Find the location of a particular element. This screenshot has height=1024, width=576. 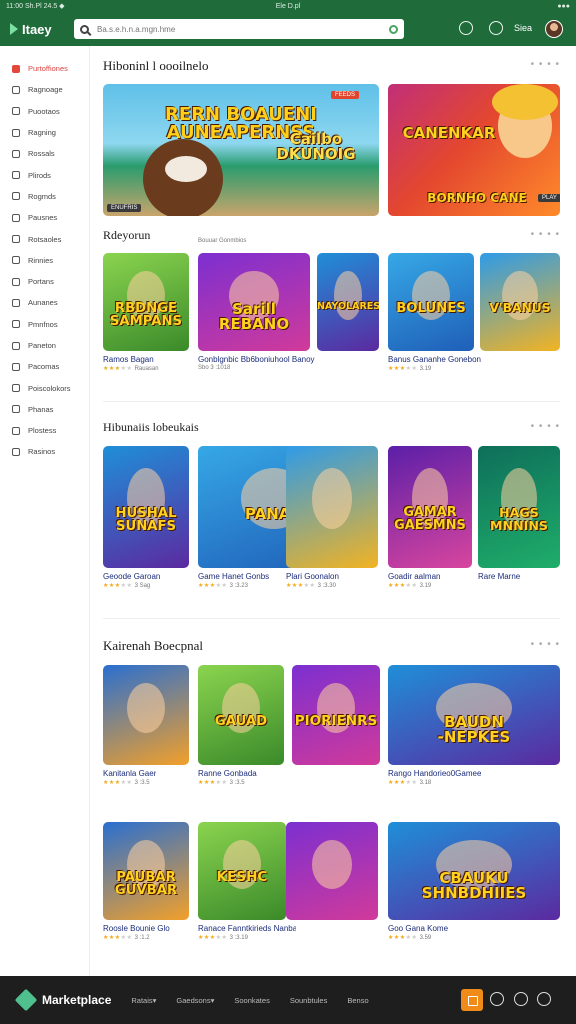

sidebar-item: Pmnfnos is located at coordinates (44, 324).